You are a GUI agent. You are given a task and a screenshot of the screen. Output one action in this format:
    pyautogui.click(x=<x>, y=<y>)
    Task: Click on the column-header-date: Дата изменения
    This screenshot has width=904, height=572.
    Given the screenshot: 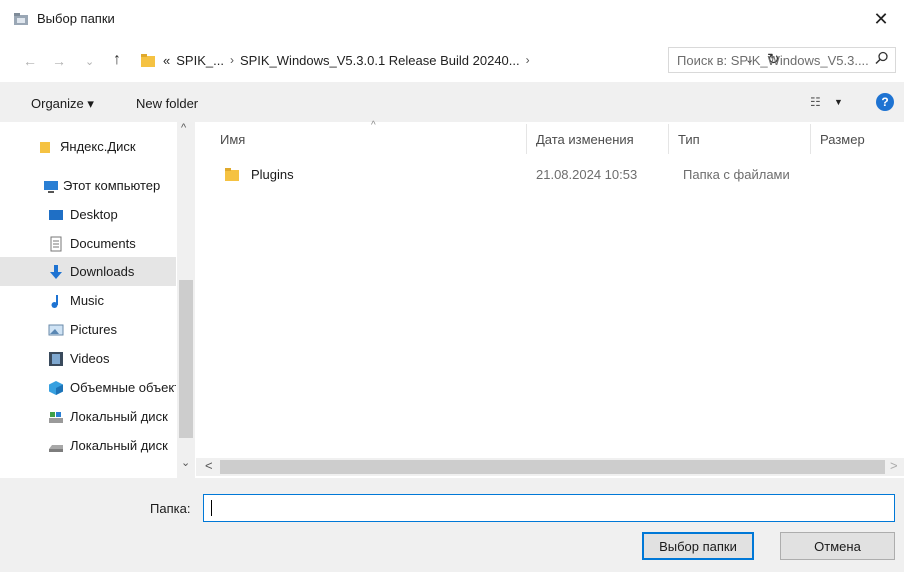 What is the action you would take?
    pyautogui.click(x=601, y=139)
    